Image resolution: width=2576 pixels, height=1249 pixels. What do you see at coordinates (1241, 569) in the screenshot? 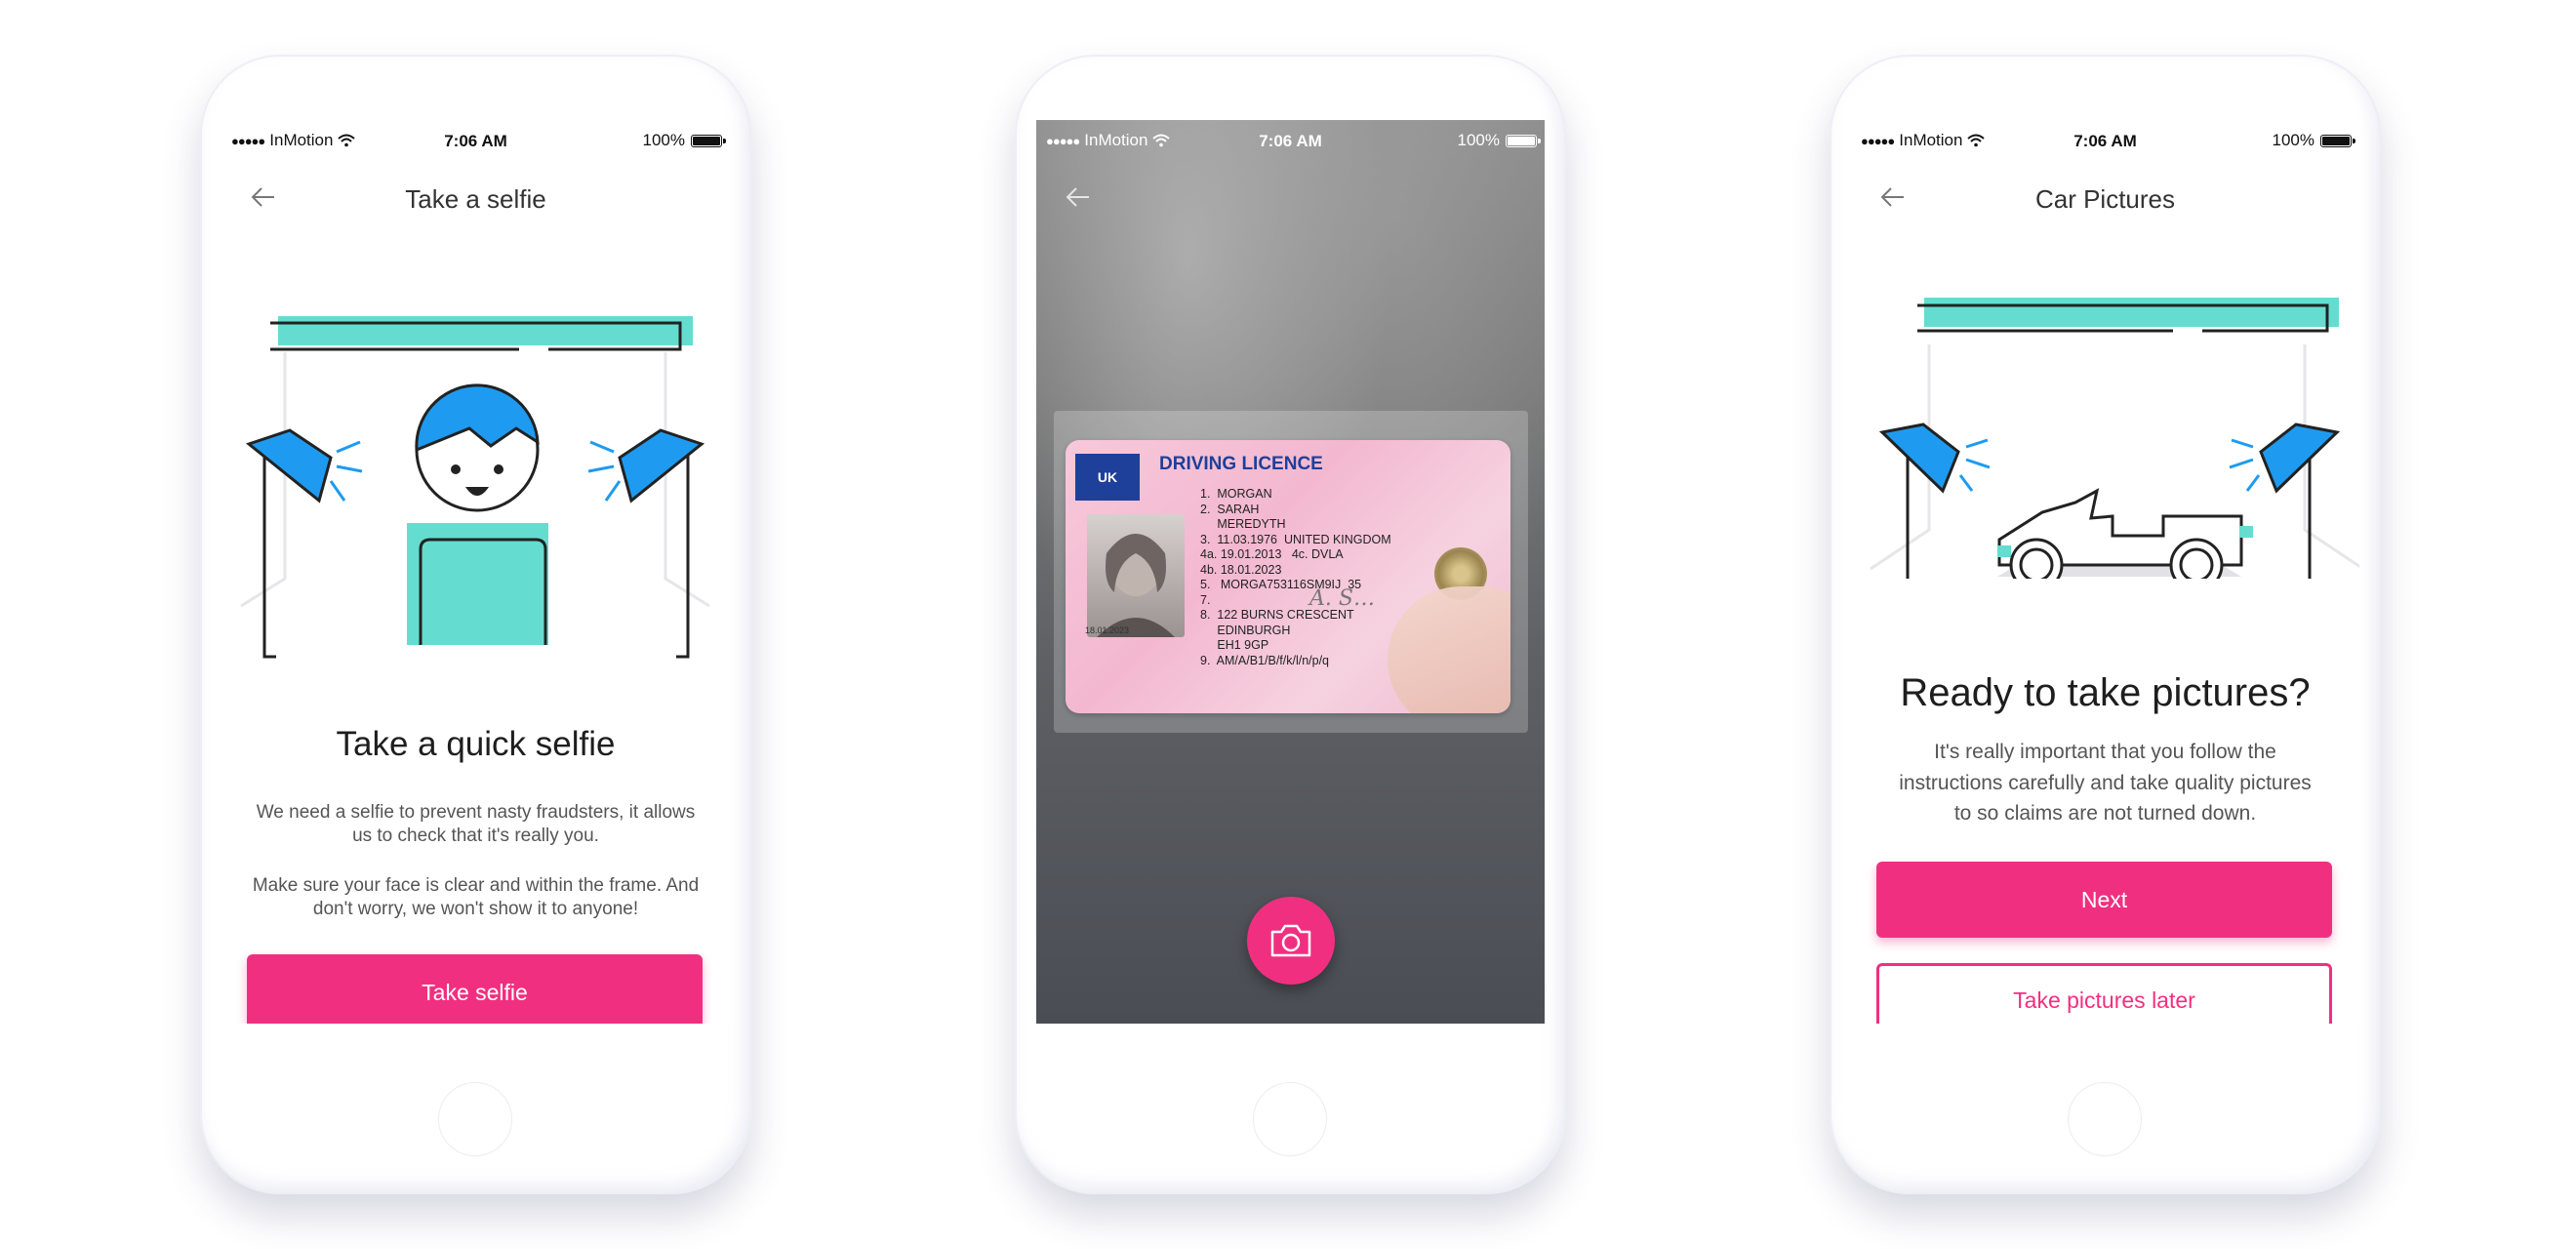
I see `licence-field-line: 4b. 18.01.2023` at bounding box center [1241, 569].